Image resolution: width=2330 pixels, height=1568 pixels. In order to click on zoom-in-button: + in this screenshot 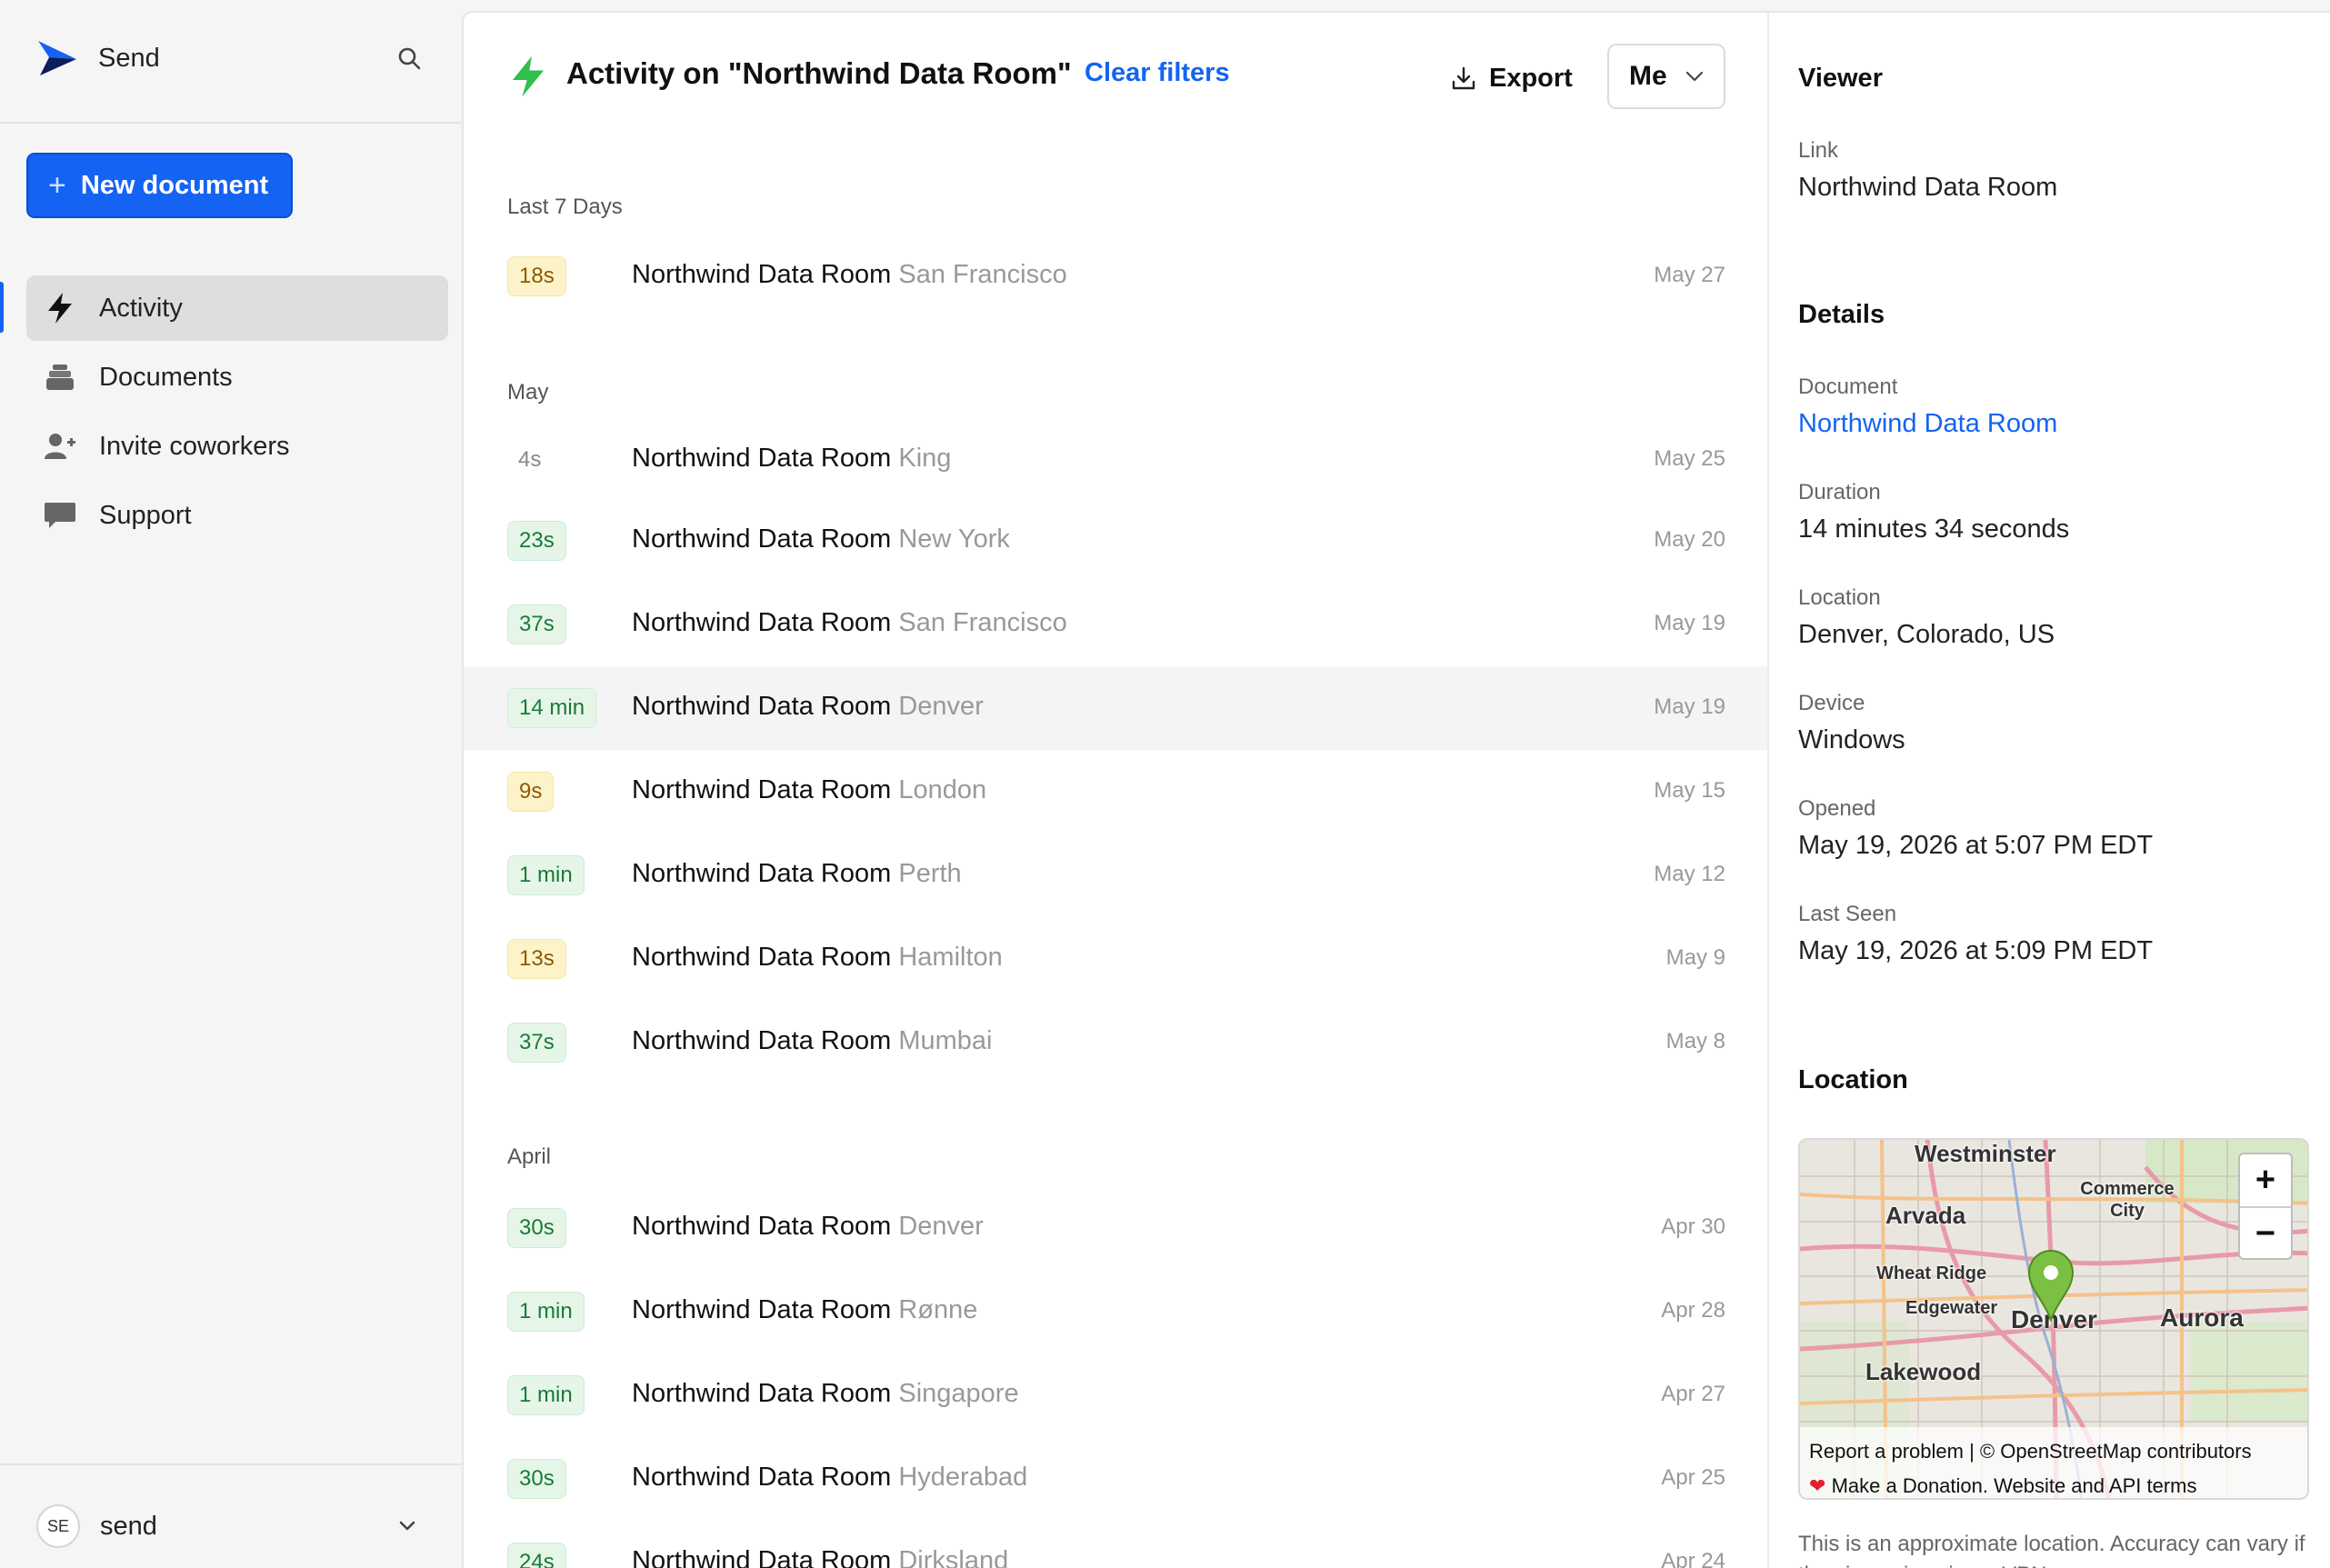, I will do `click(2265, 1180)`.